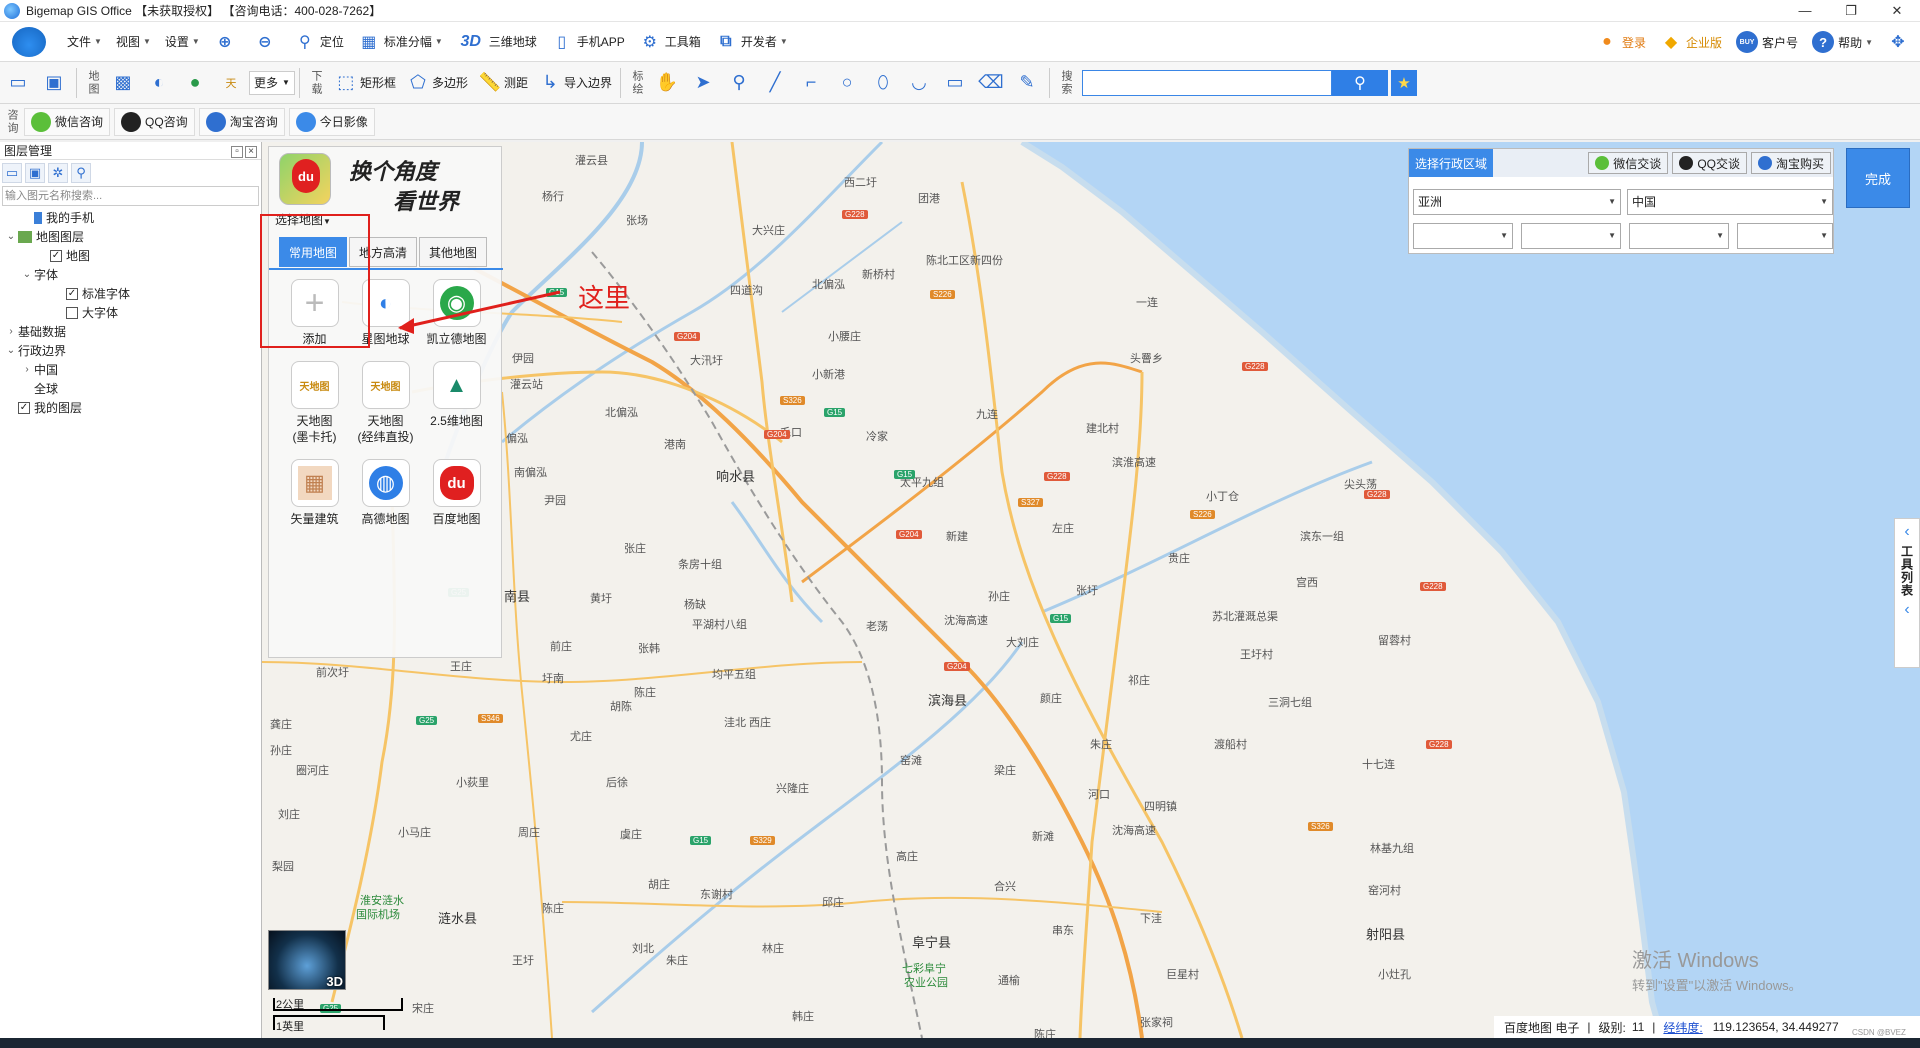 The height and width of the screenshot is (1048, 1920). What do you see at coordinates (1463, 236) in the screenshot?
I see `province-select: ▼` at bounding box center [1463, 236].